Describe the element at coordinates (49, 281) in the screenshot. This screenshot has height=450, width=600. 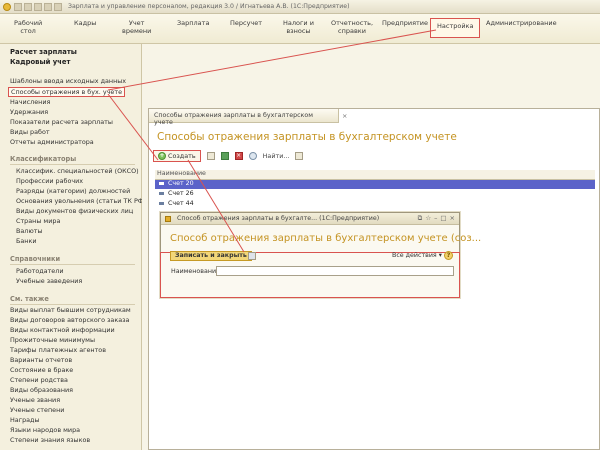
I see `nav-item: Учебные заведения` at that location.